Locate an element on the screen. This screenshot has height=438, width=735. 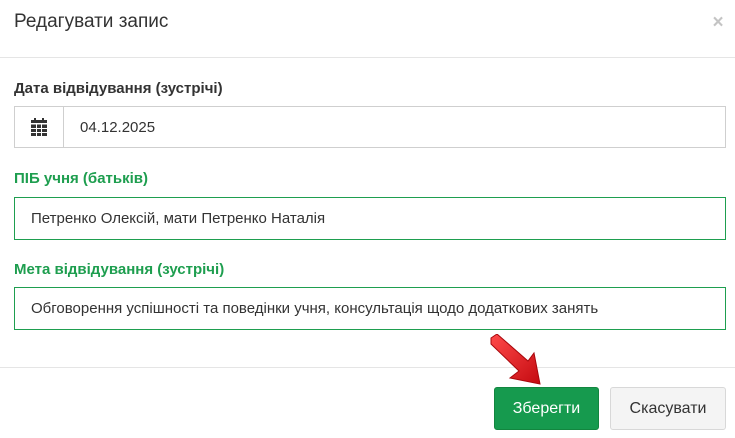
purpose-label: Мета відвідування (зустрічі) is located at coordinates (119, 269).